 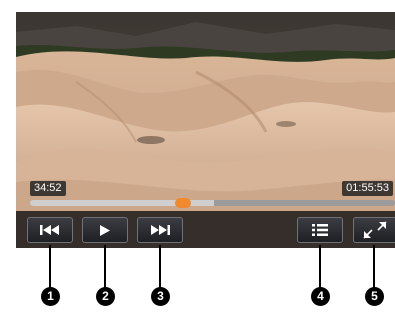 I want to click on play-icon, so click(x=105, y=230).